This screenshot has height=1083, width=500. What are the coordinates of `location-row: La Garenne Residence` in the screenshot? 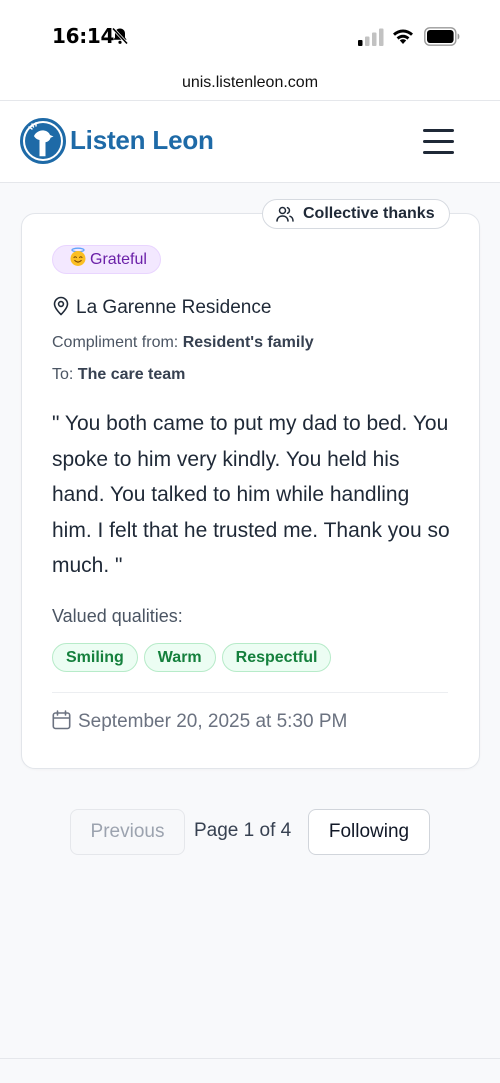 It's located at (161, 307).